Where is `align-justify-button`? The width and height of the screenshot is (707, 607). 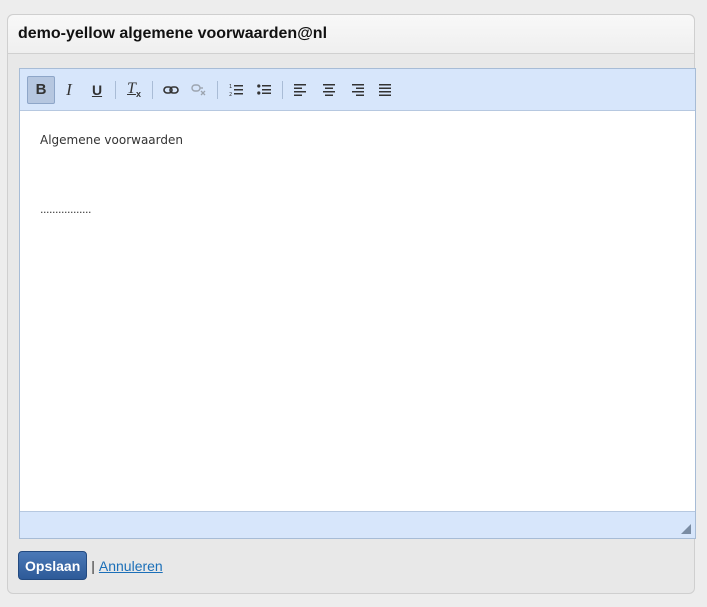 align-justify-button is located at coordinates (385, 90).